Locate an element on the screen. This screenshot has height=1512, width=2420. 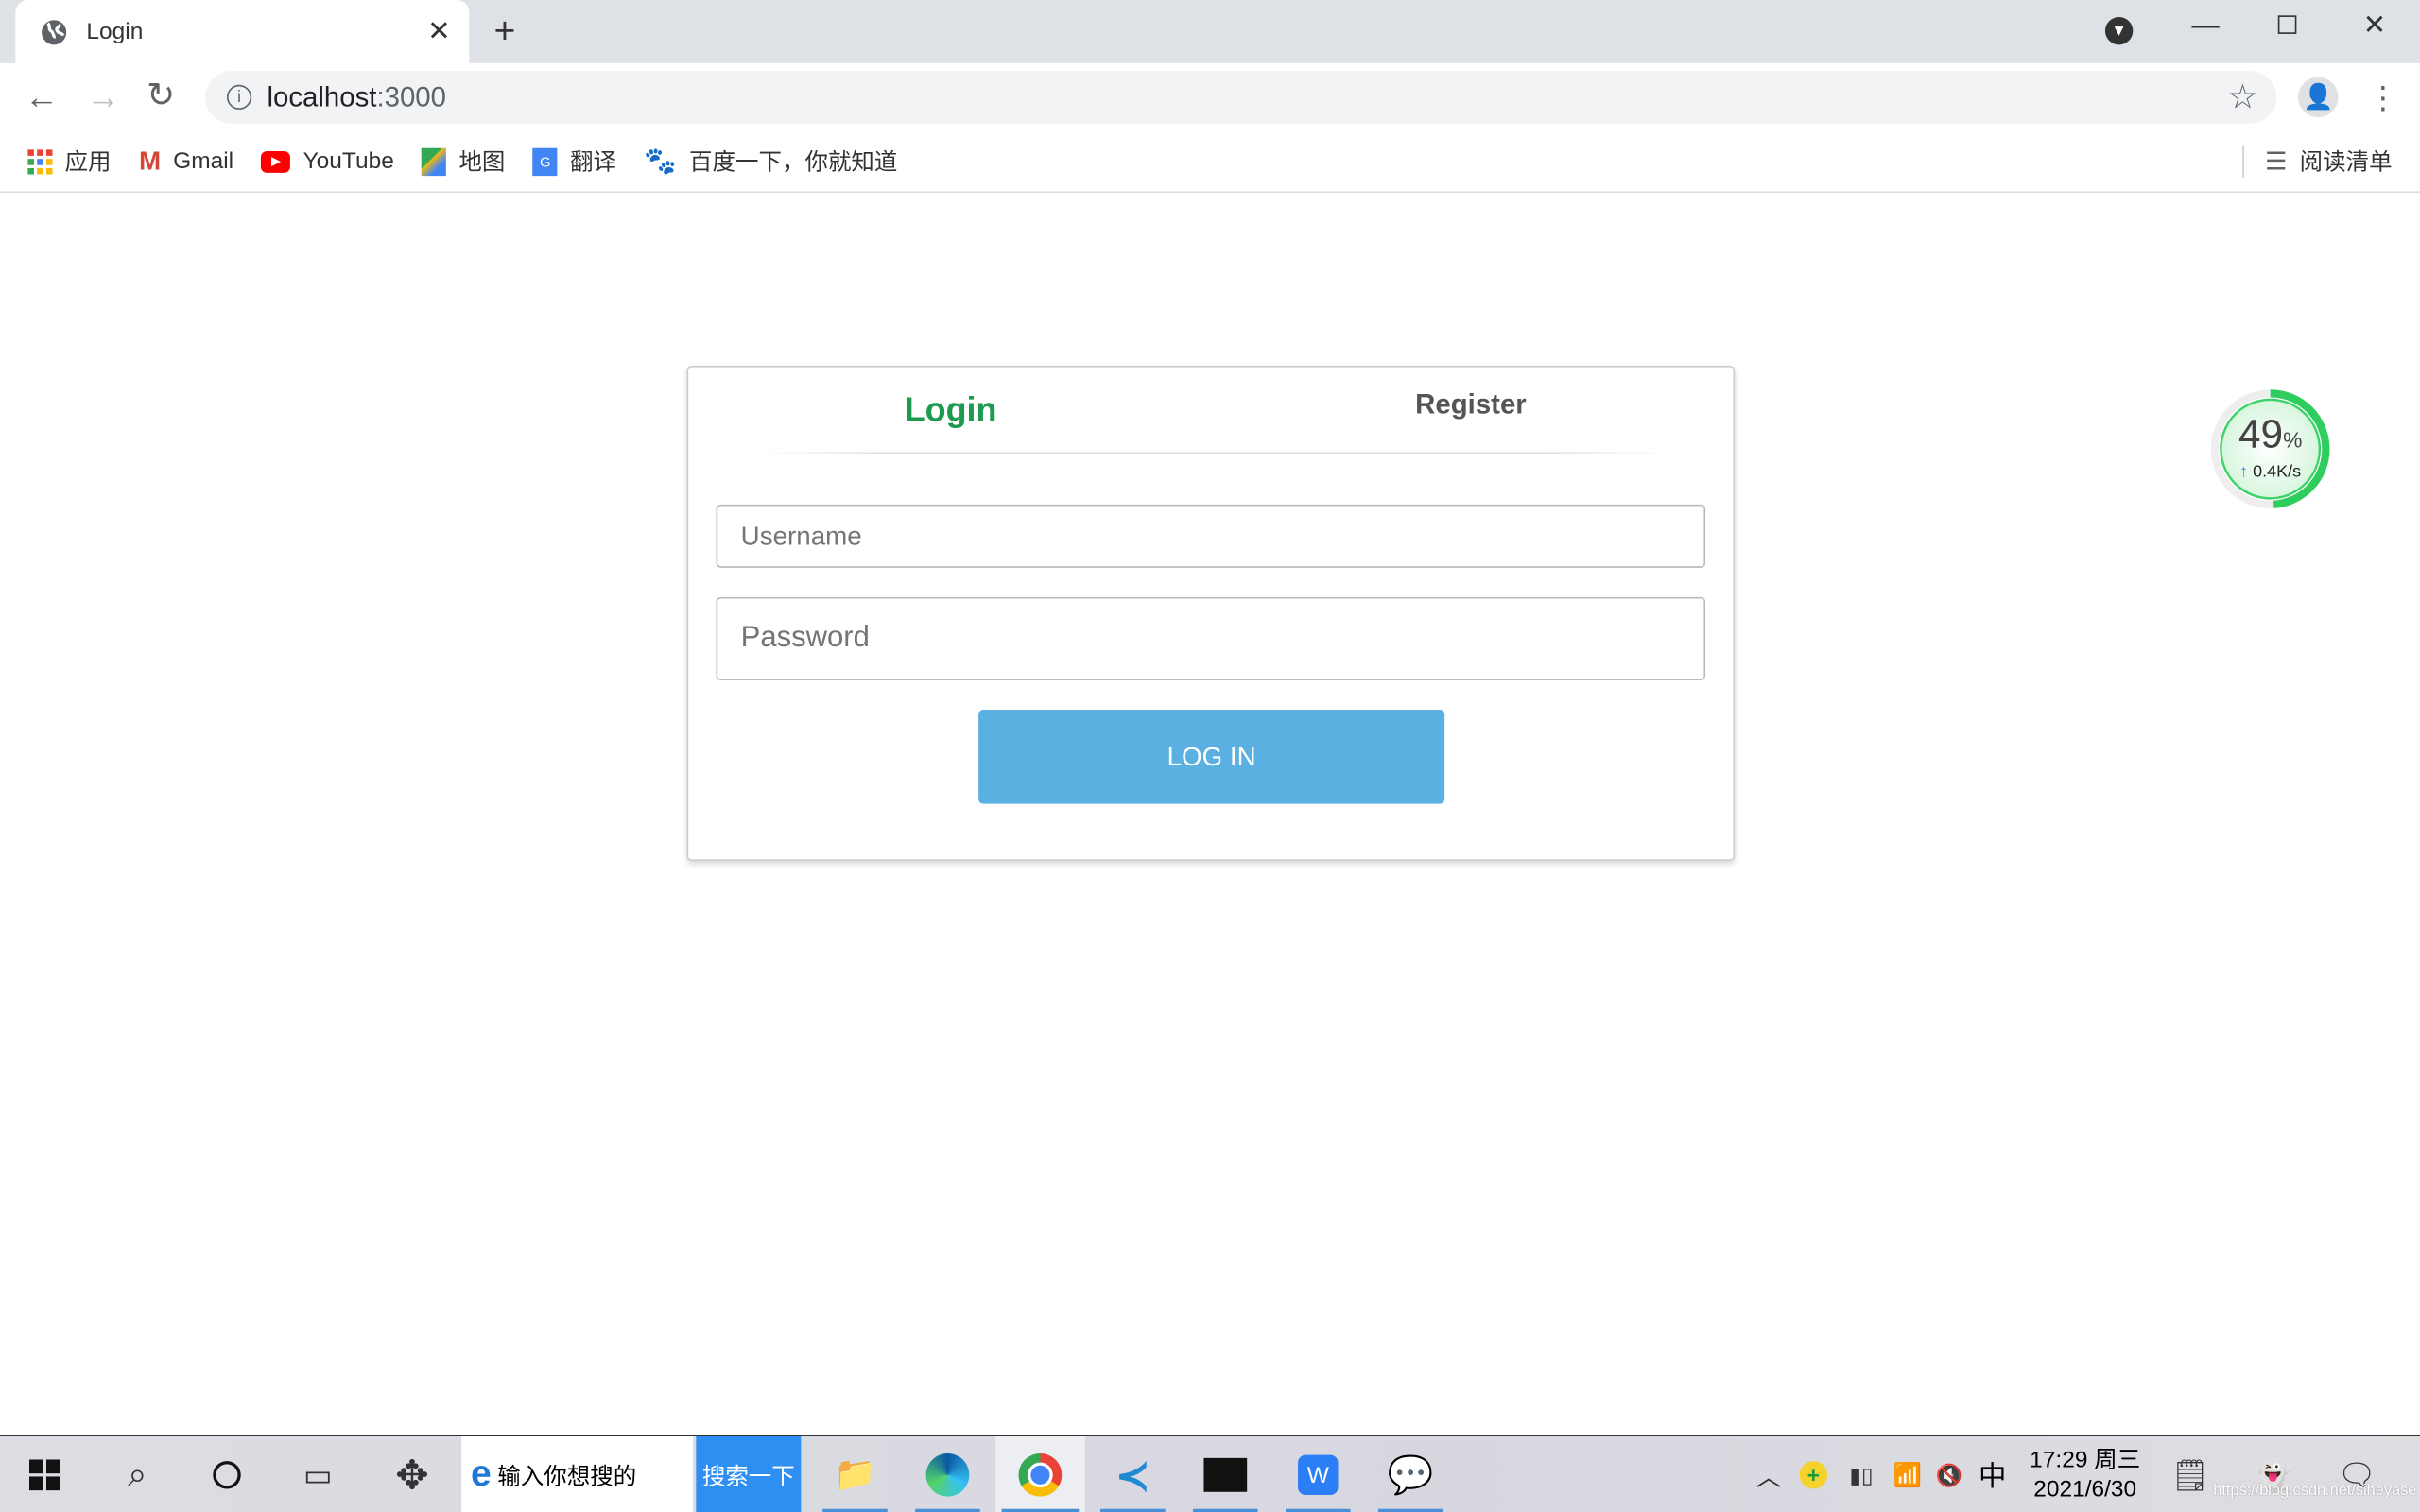
cortana-icon is located at coordinates (227, 1474).